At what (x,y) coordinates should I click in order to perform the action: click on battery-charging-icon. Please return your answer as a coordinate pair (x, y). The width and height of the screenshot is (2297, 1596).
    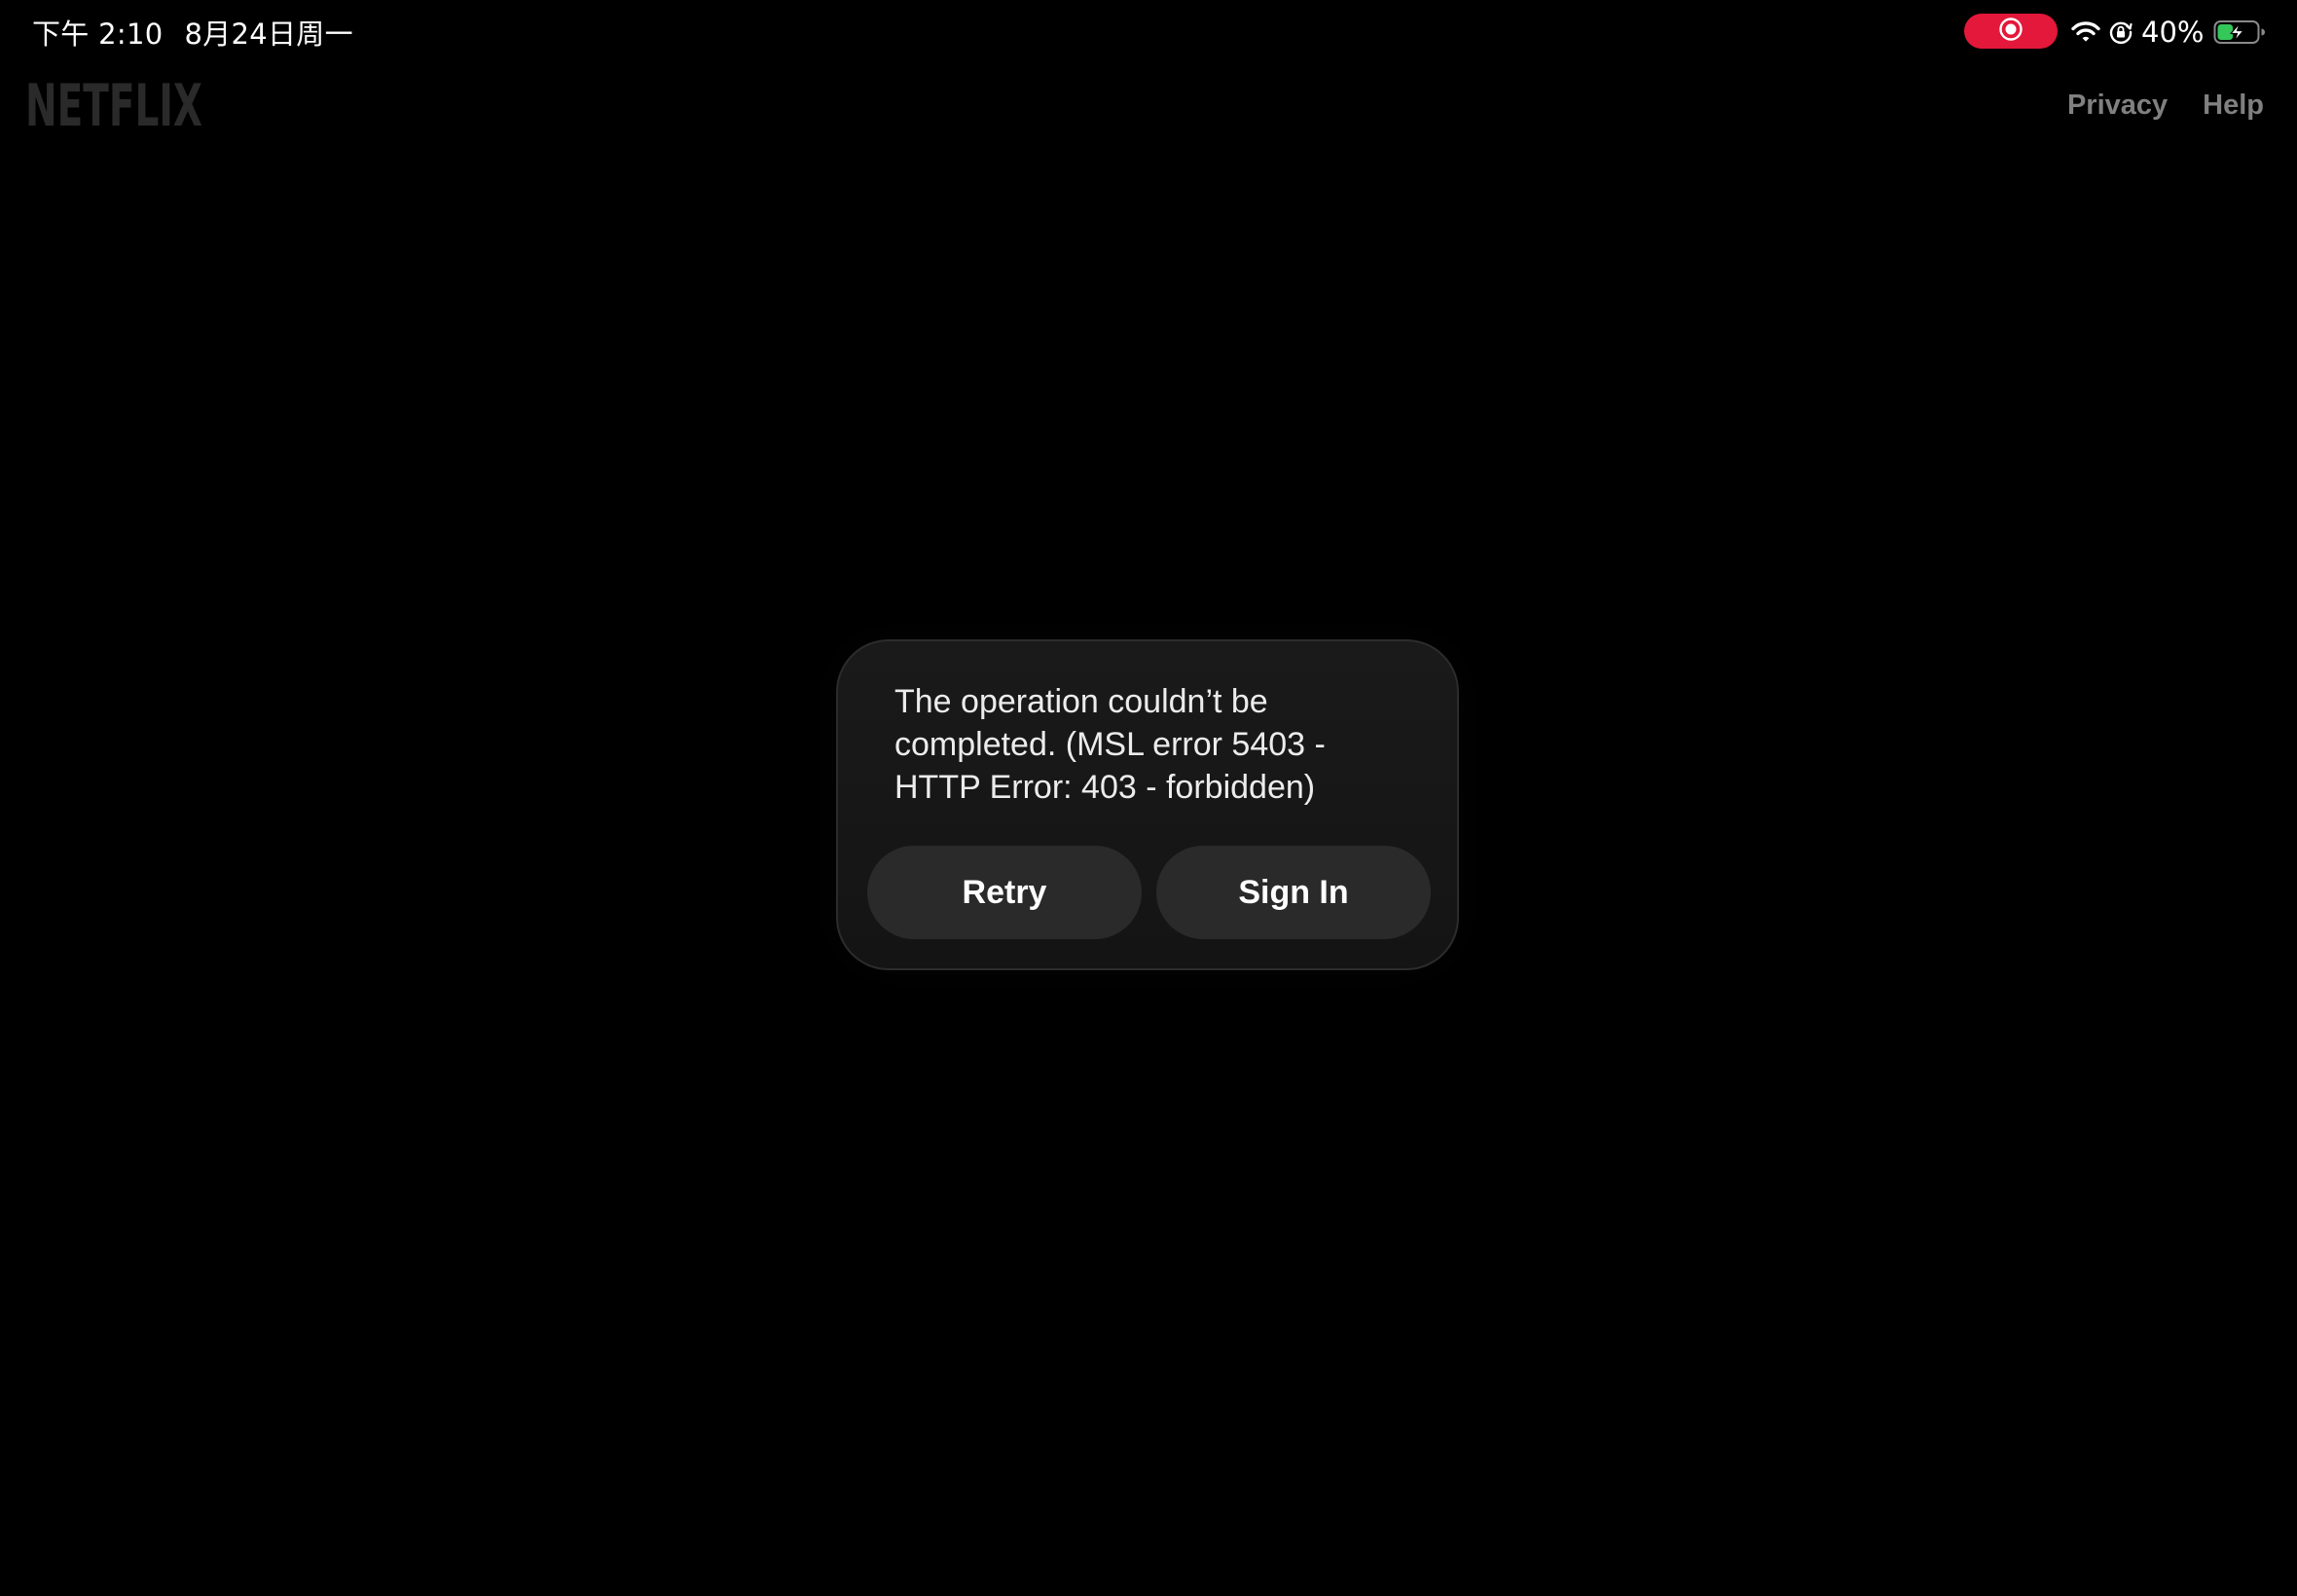
    Looking at the image, I should click on (2239, 32).